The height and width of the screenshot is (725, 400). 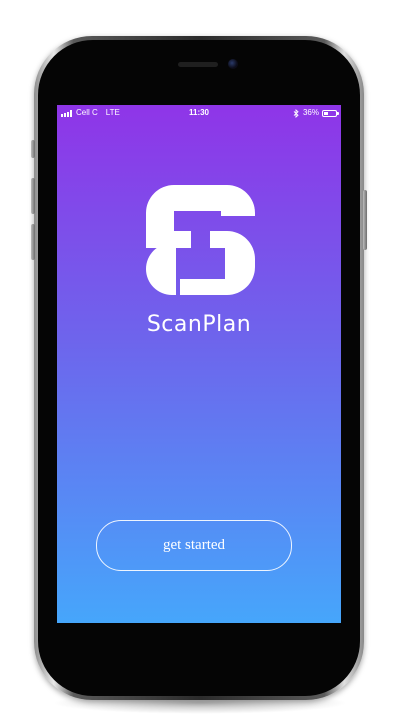 What do you see at coordinates (200, 240) in the screenshot?
I see `scanplan-logo-icon` at bounding box center [200, 240].